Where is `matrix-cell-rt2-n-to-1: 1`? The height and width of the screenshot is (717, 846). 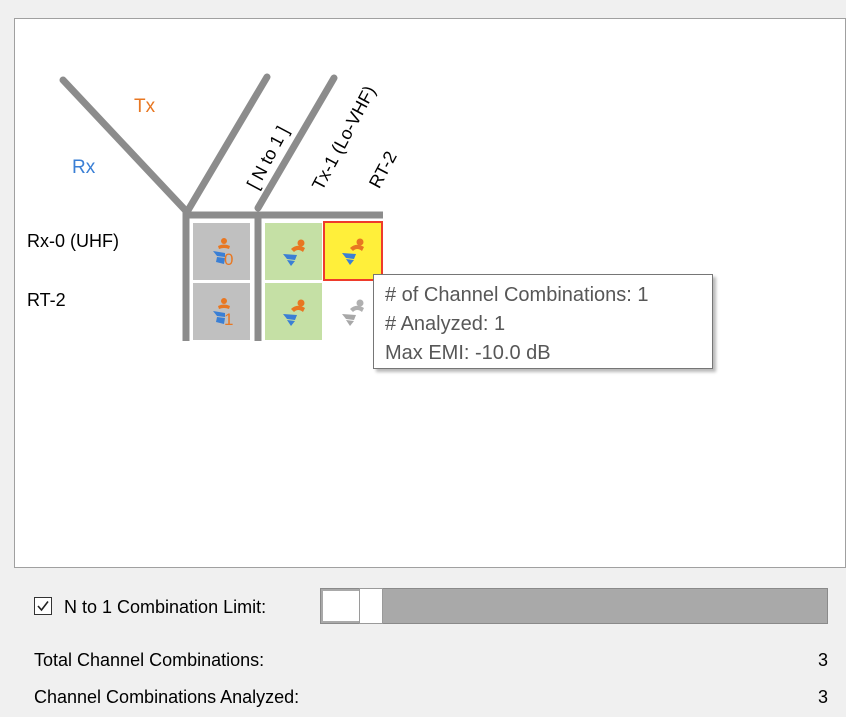 matrix-cell-rt2-n-to-1: 1 is located at coordinates (221, 311).